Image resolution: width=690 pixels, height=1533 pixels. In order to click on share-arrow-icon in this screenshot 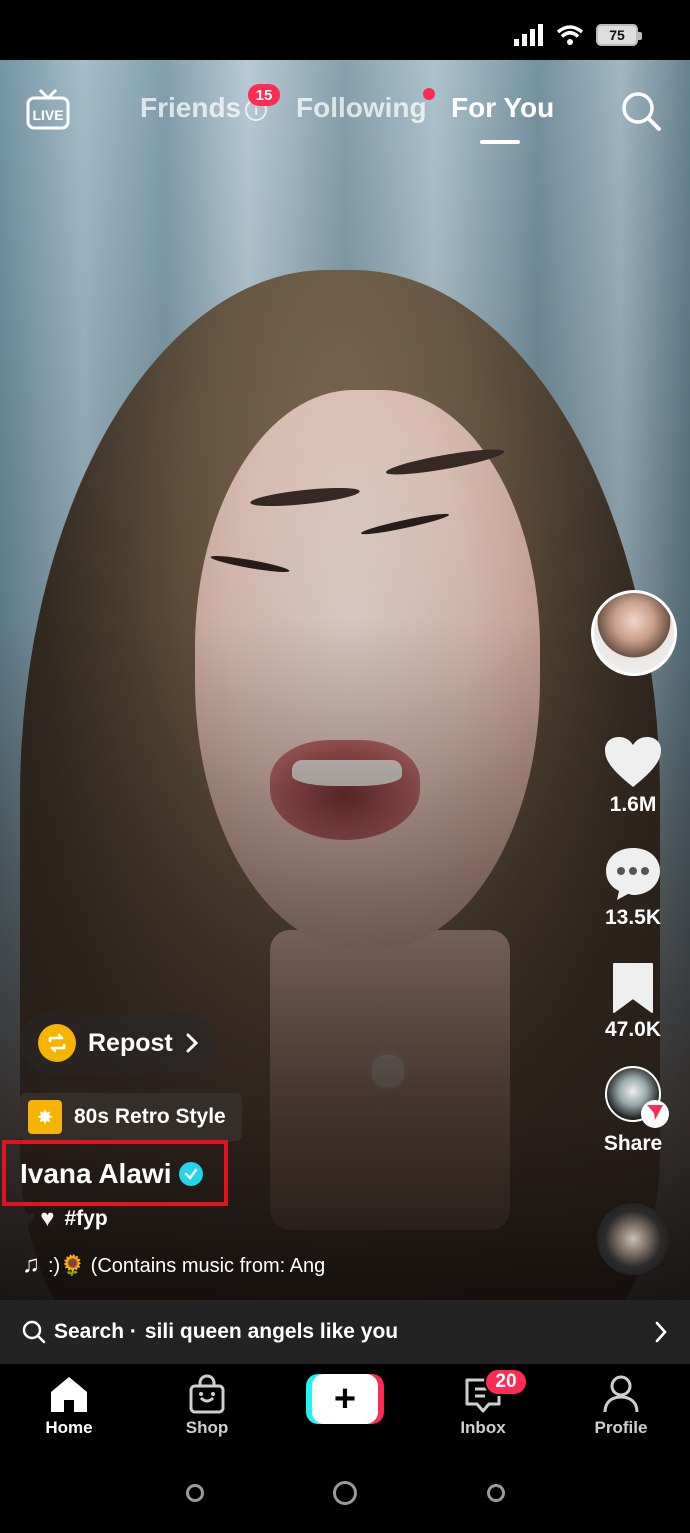, I will do `click(655, 1114)`.